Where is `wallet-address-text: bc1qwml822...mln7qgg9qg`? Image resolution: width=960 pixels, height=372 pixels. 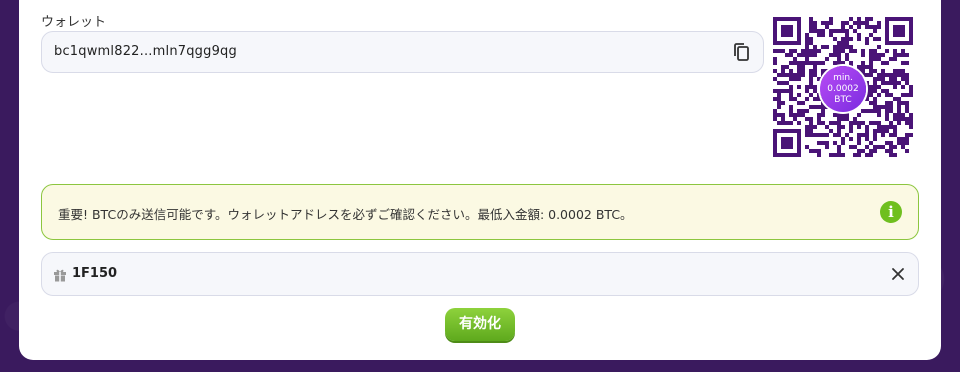 wallet-address-text: bc1qwml822...mln7qgg9qg is located at coordinates (145, 51).